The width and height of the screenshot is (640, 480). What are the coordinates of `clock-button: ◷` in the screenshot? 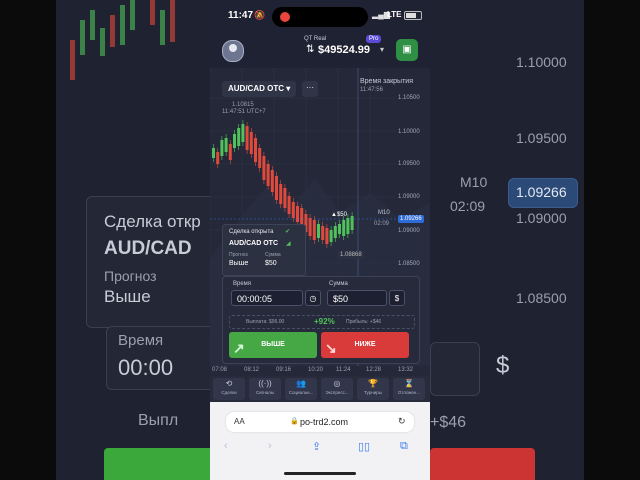 It's located at (313, 298).